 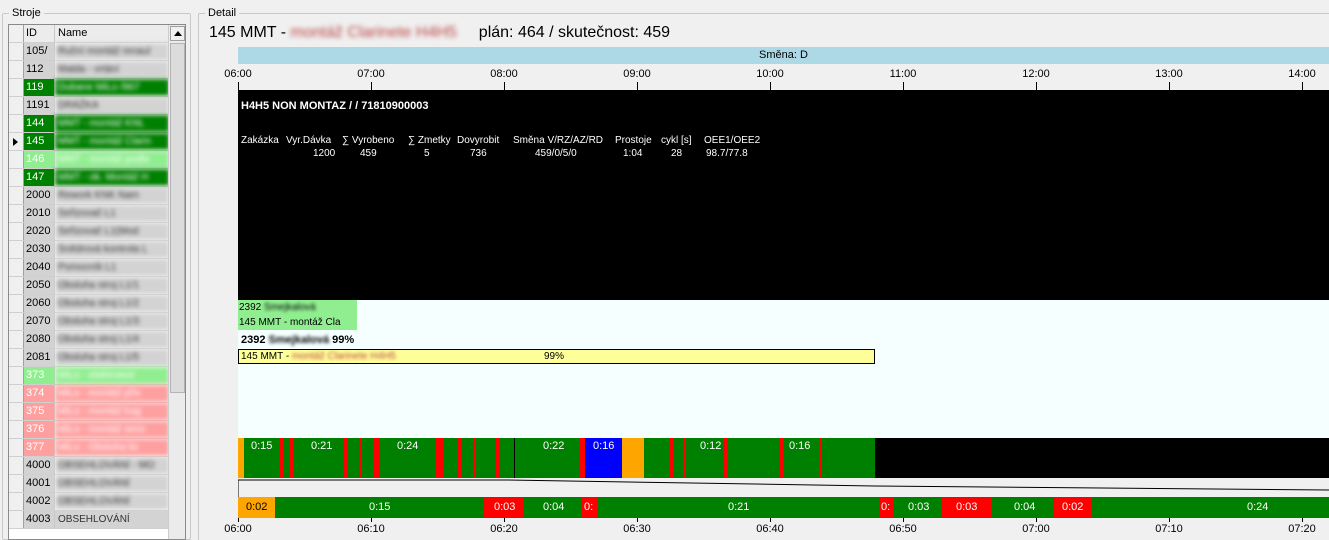 I want to click on machine-name: MMT - montáž Clarin, so click(x=112, y=141).